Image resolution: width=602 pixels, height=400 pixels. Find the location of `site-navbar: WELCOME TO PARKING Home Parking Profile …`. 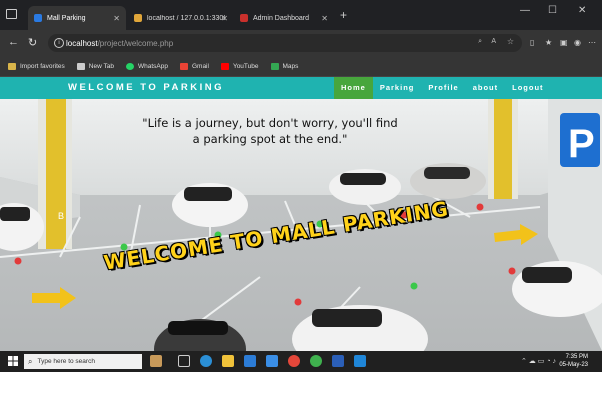

site-navbar: WELCOME TO PARKING Home Parking Profile … is located at coordinates (301, 88).